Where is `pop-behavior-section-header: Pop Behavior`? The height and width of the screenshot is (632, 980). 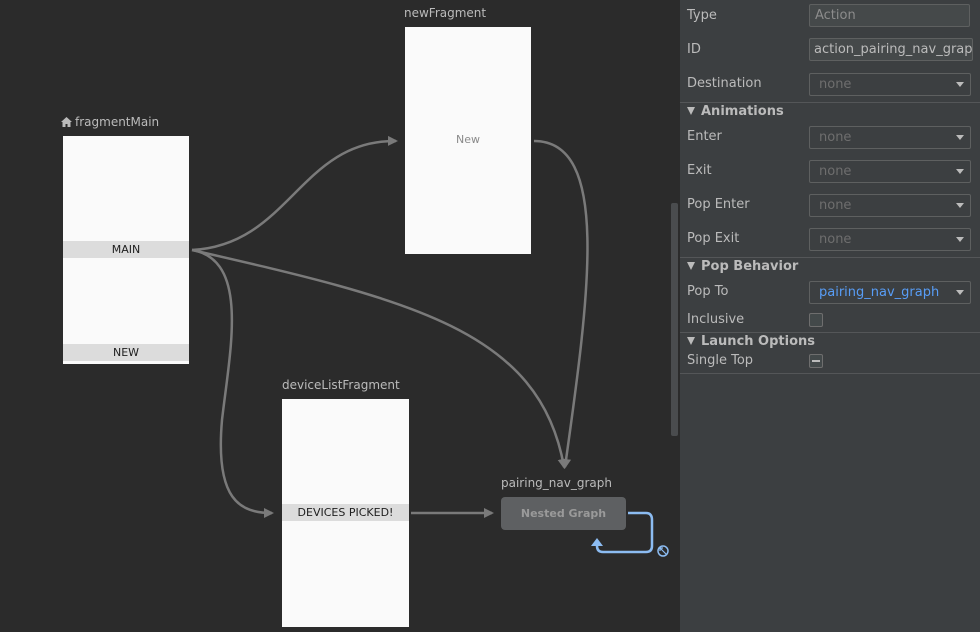 pop-behavior-section-header: Pop Behavior is located at coordinates (742, 266).